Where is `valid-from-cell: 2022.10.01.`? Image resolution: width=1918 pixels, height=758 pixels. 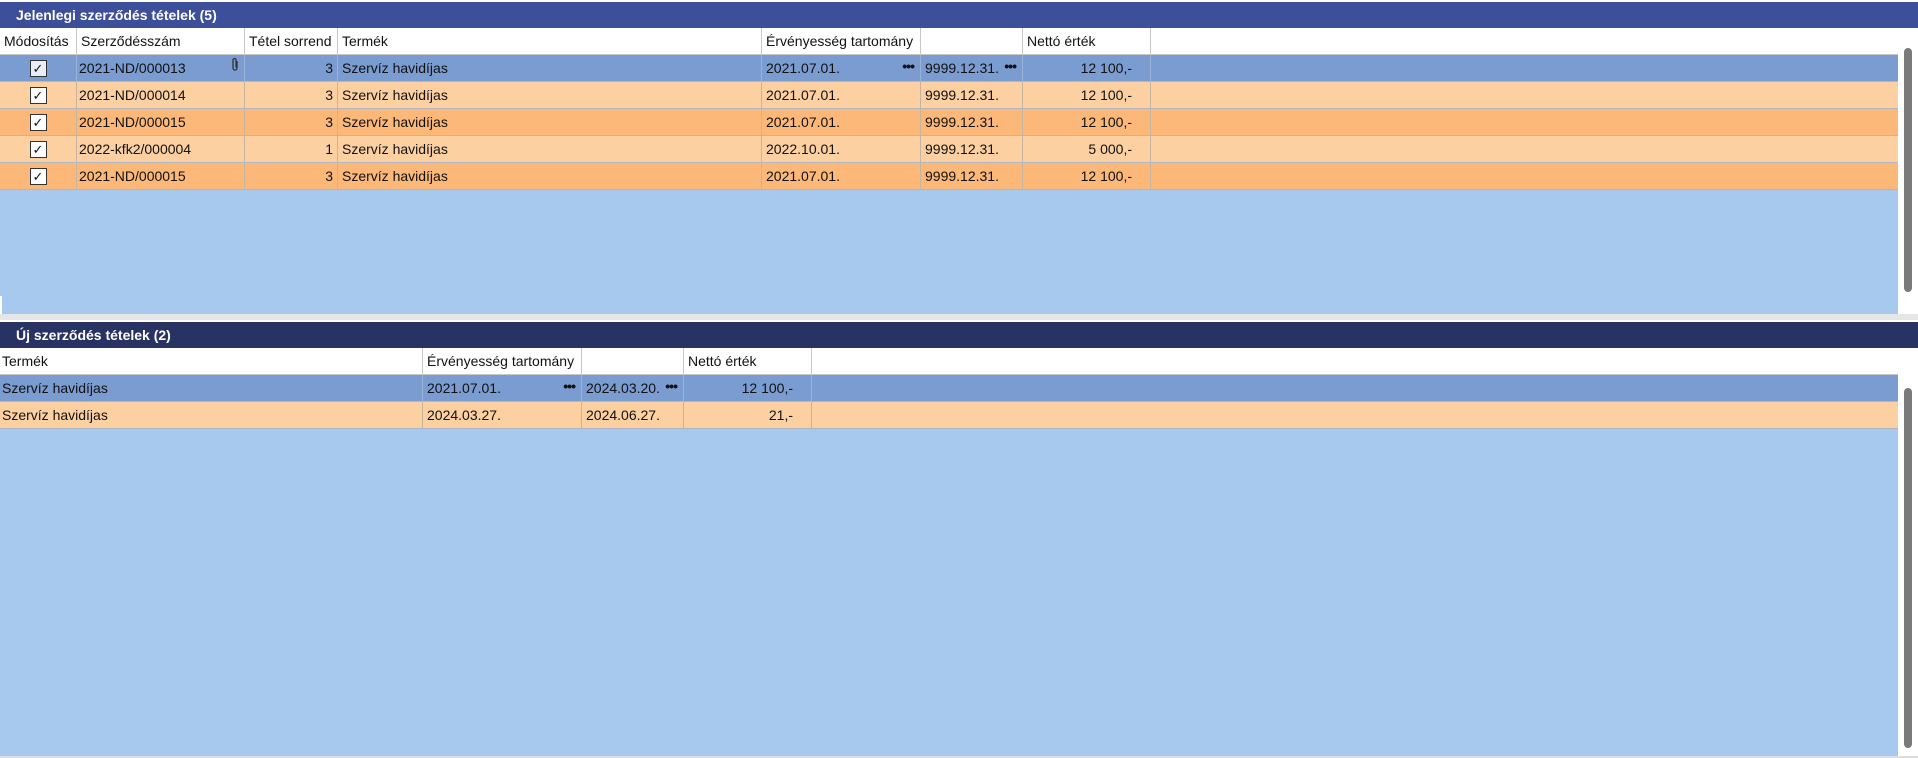 valid-from-cell: 2022.10.01. is located at coordinates (841, 149).